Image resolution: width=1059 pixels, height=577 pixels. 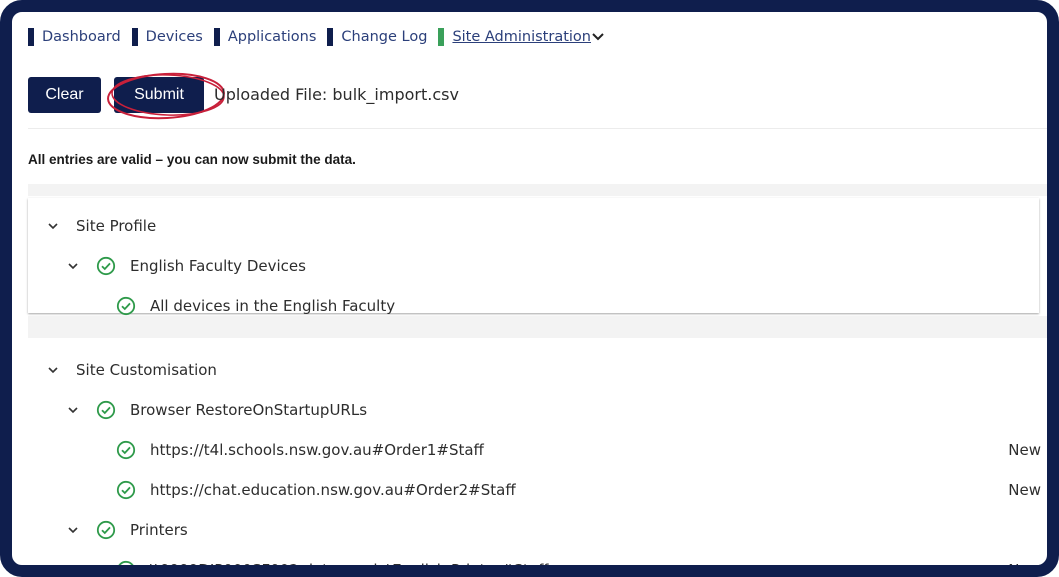 I want to click on section-label: Site Profile, so click(x=116, y=226).